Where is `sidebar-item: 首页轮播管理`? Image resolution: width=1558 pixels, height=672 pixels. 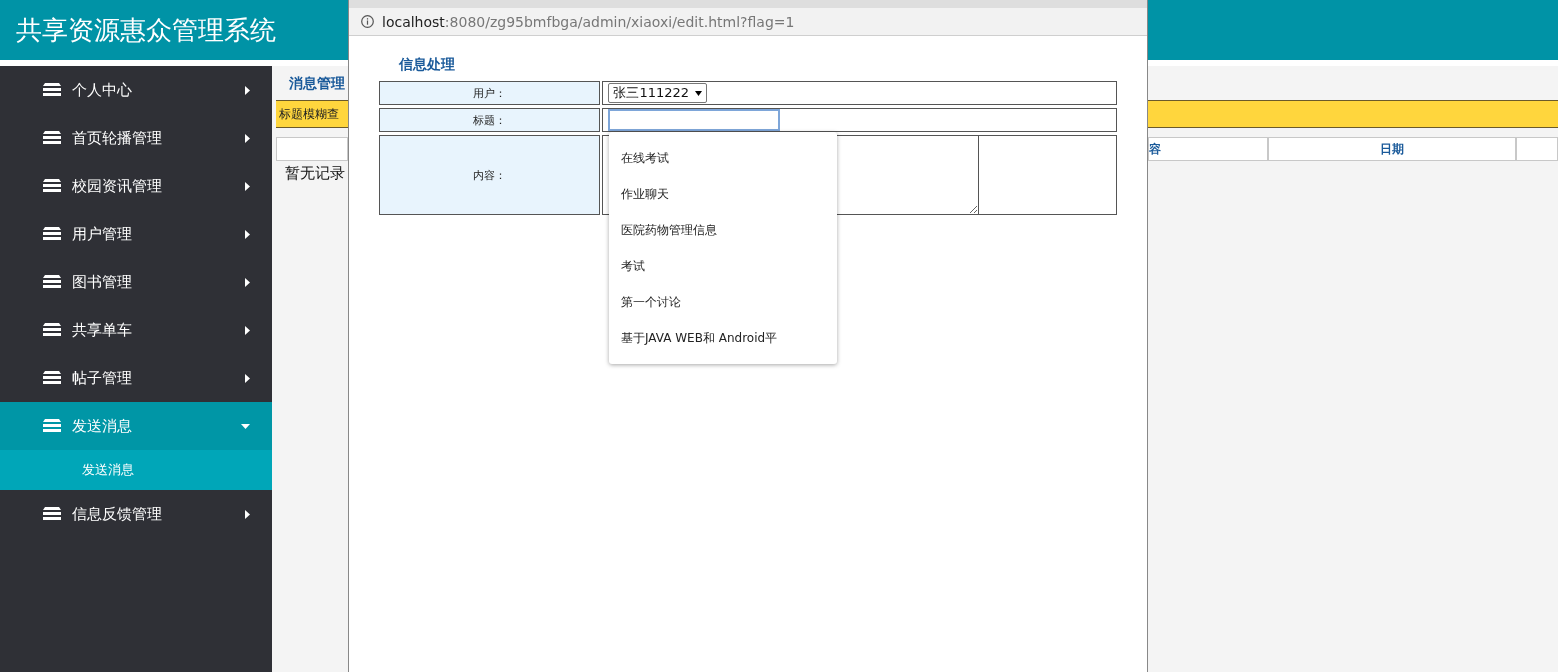
sidebar-item: 首页轮播管理 is located at coordinates (136, 138).